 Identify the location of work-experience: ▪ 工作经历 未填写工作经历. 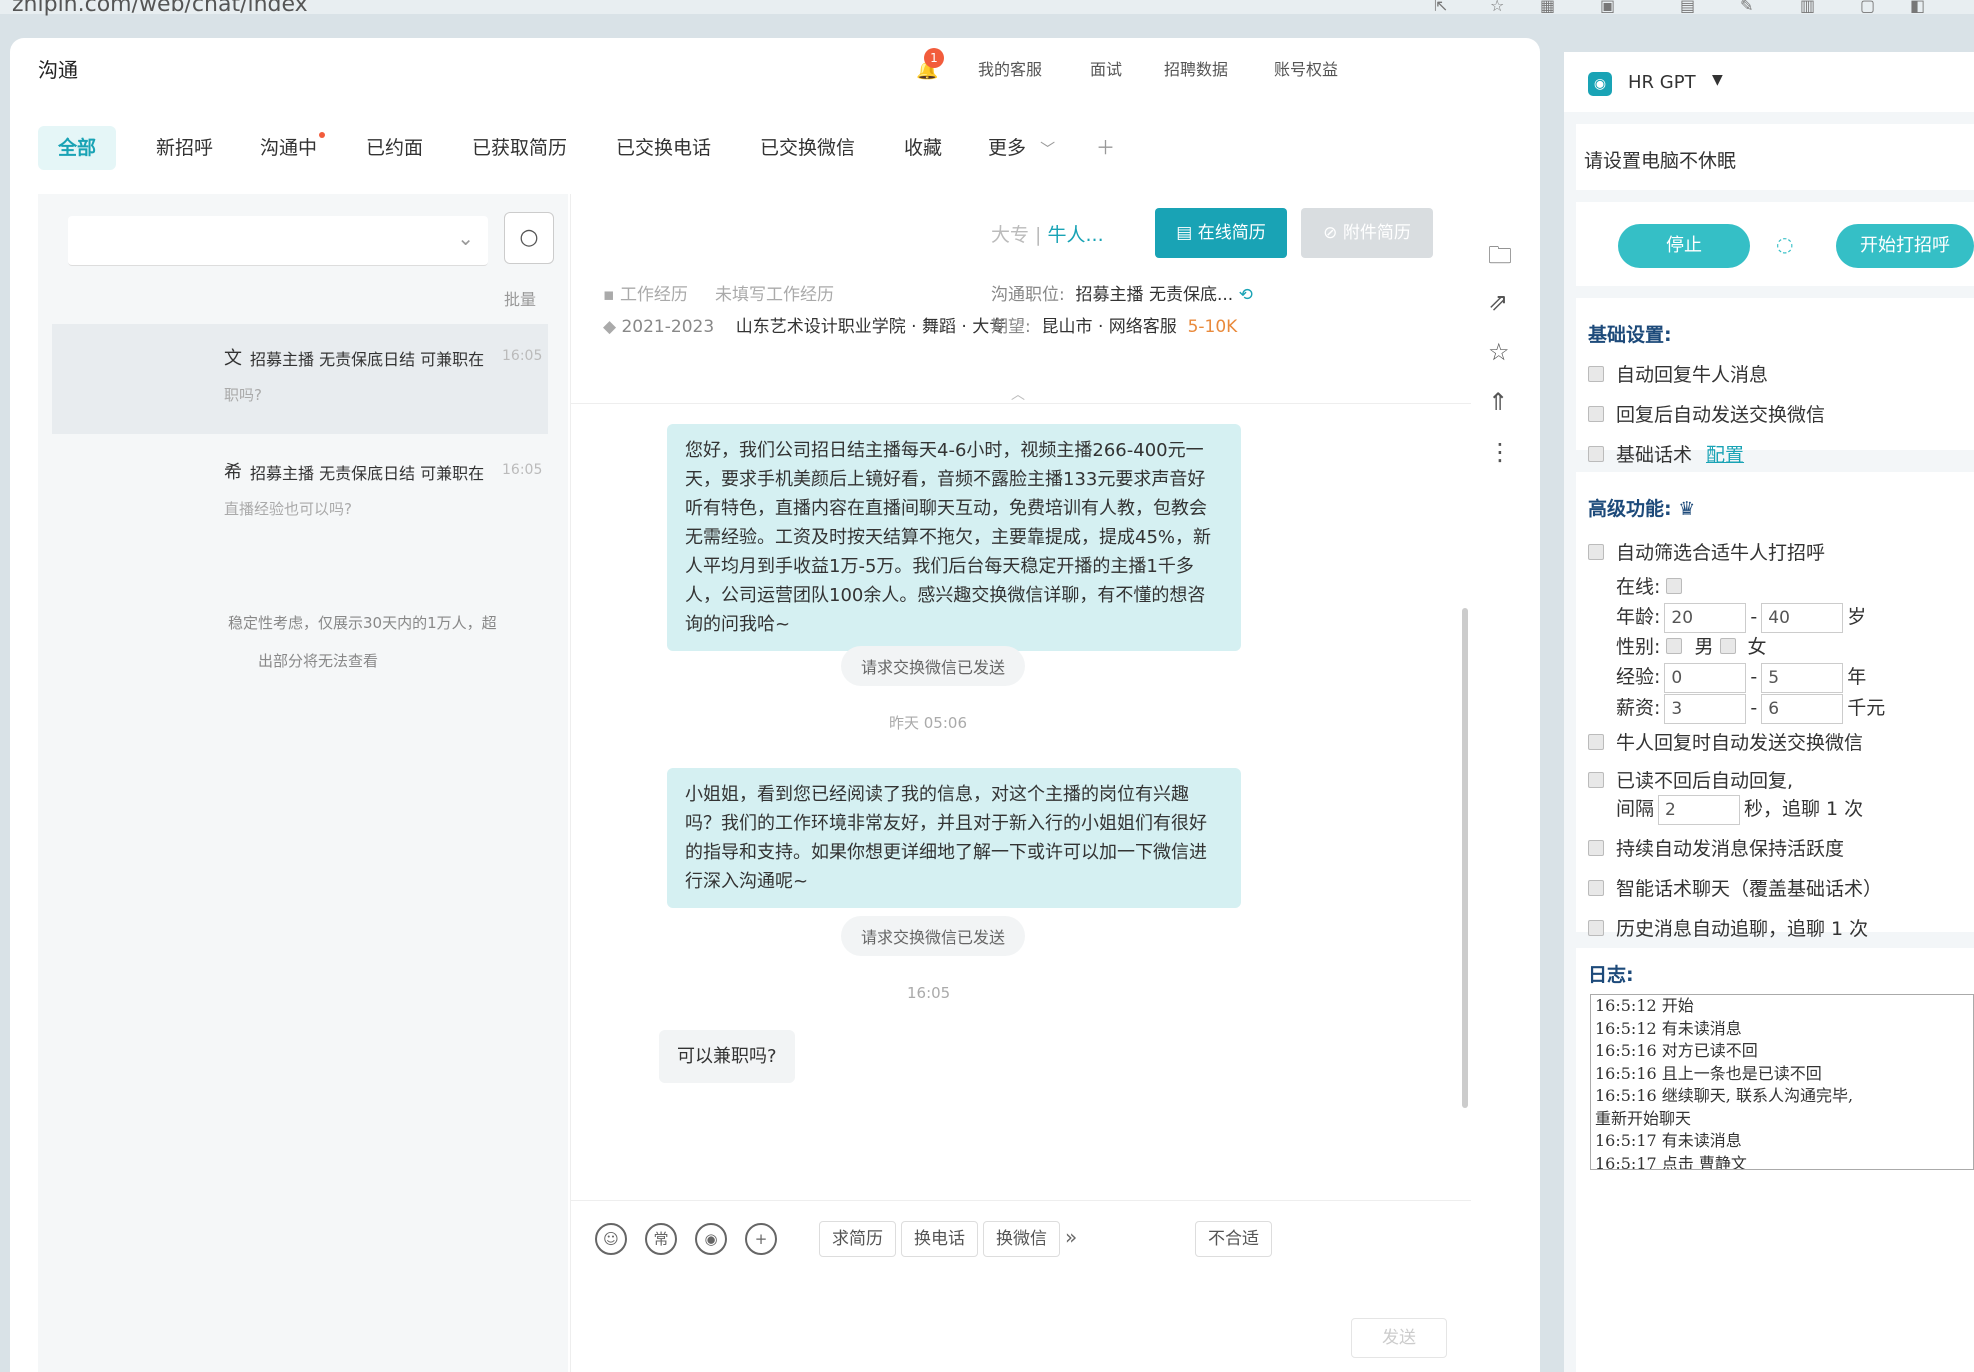
(718, 292).